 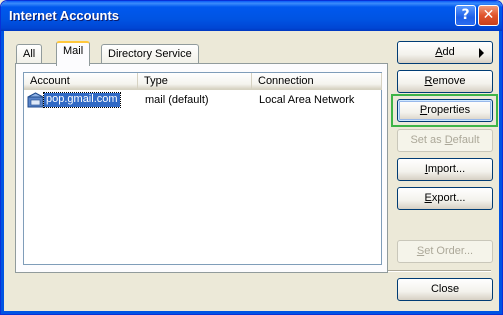 I want to click on export-accel: E, so click(x=428, y=198).